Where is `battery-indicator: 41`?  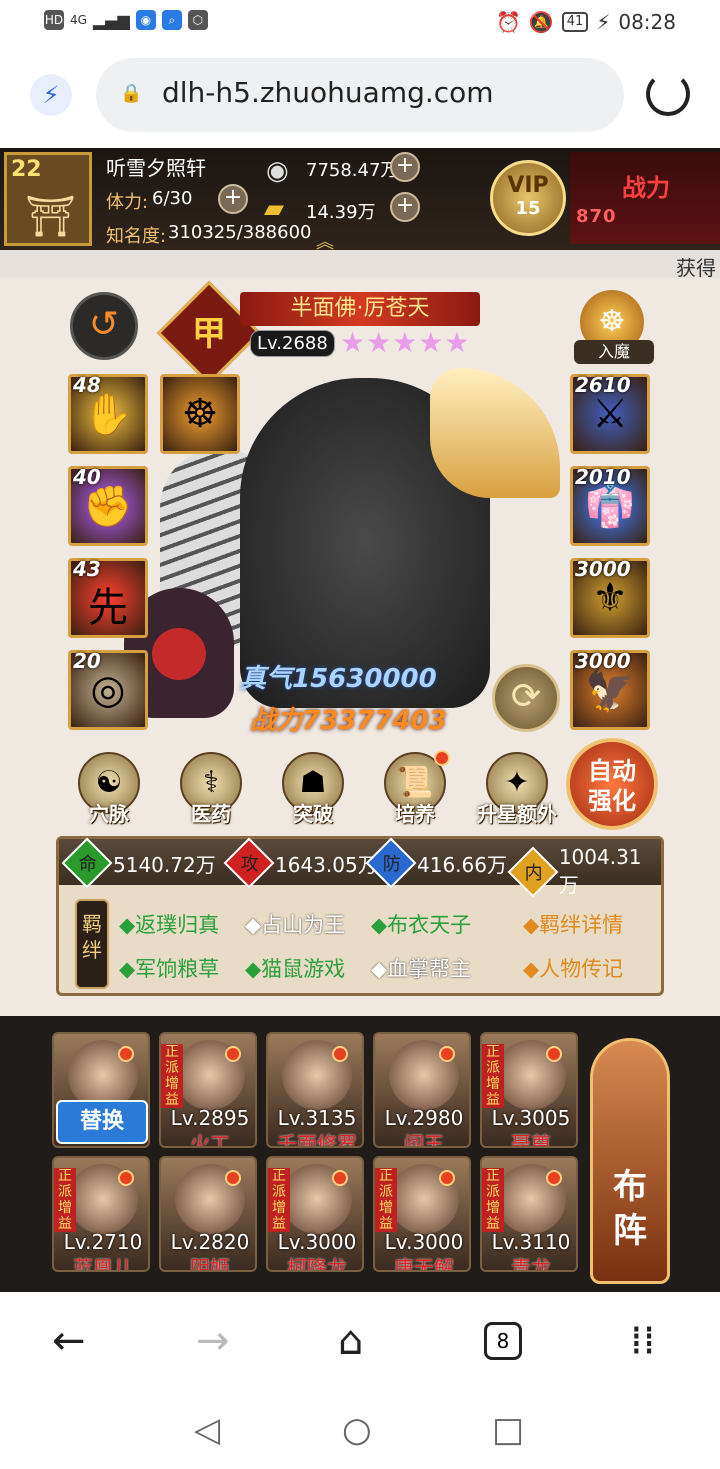 battery-indicator: 41 is located at coordinates (575, 22).